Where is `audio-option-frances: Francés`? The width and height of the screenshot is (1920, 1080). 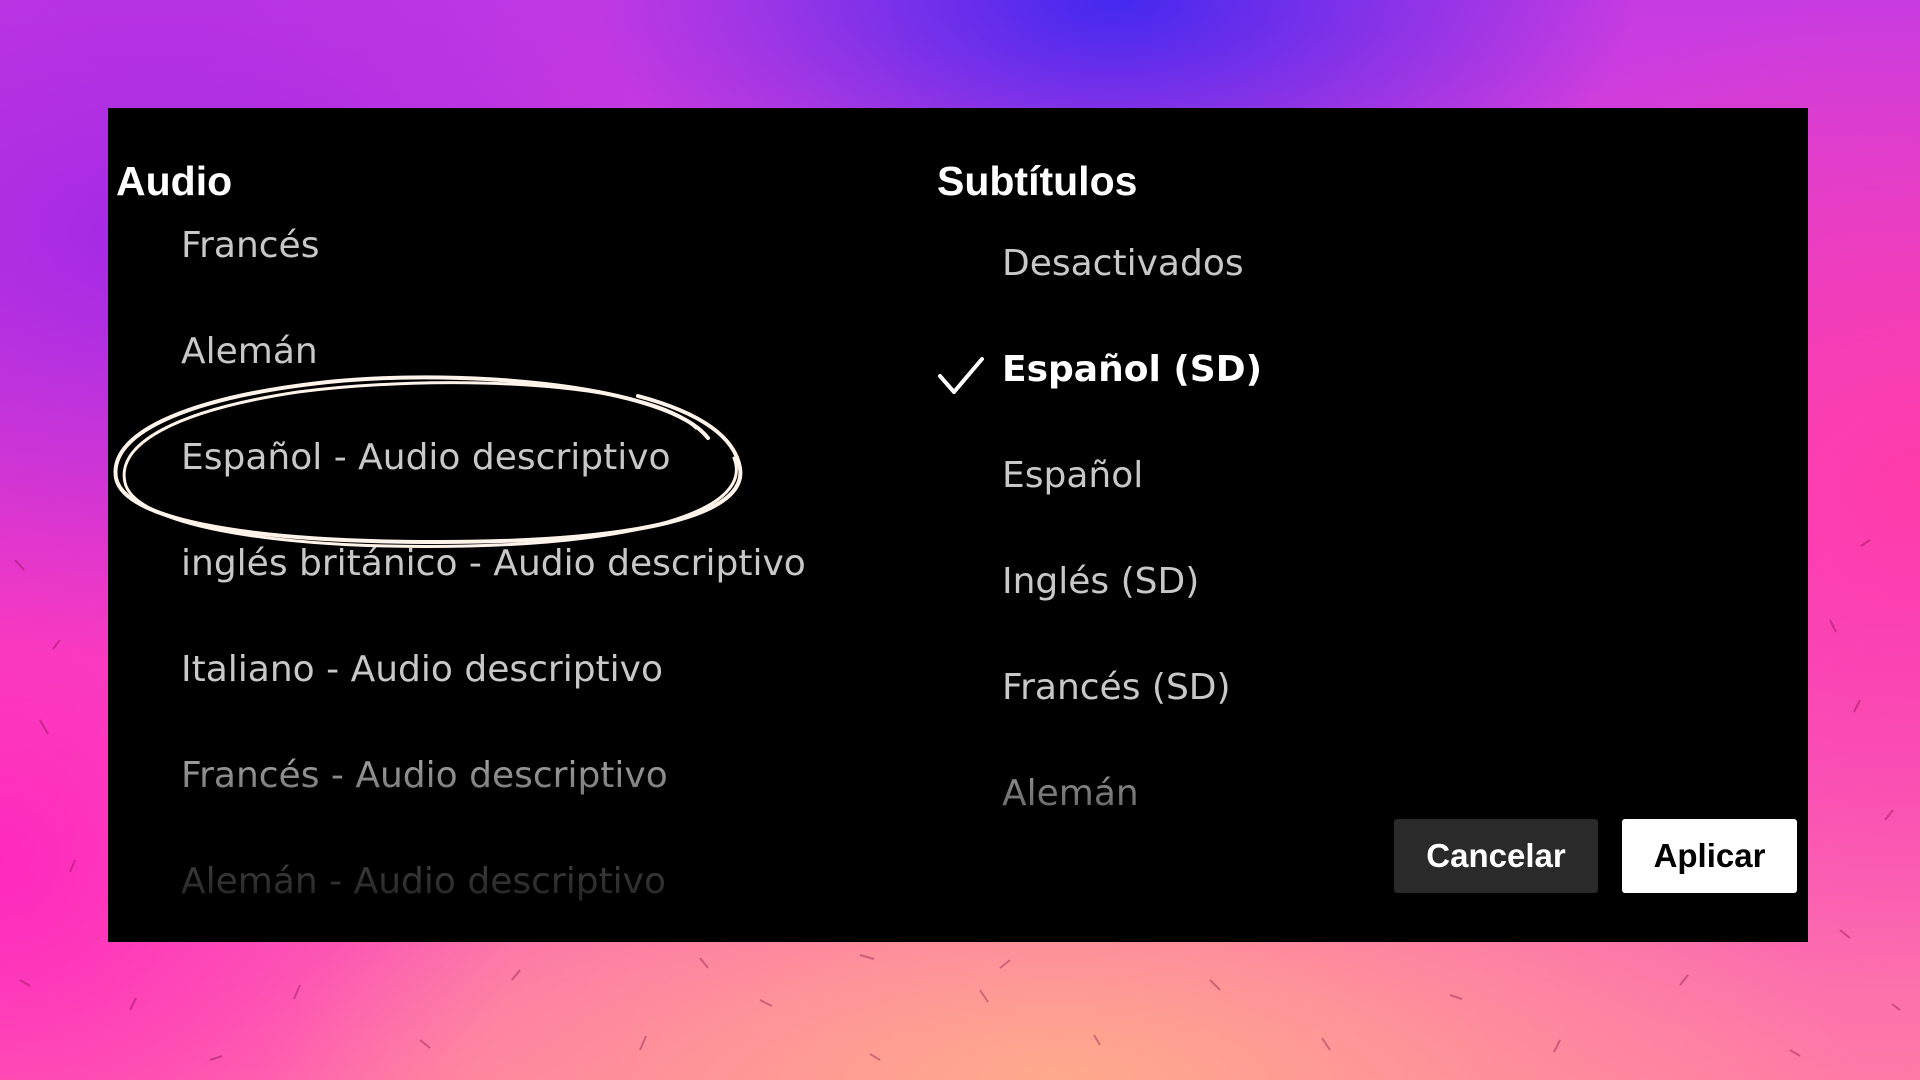
audio-option-frances: Francés is located at coordinates (250, 245).